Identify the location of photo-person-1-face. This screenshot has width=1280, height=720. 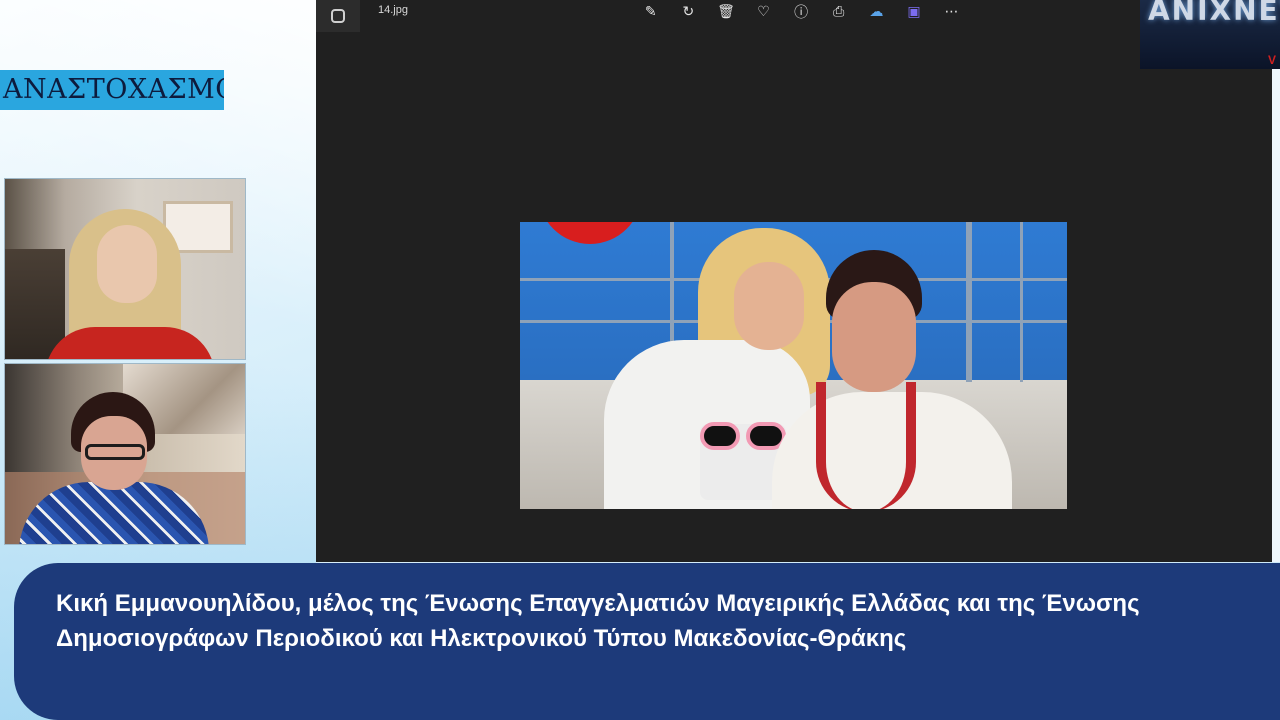
(769, 306).